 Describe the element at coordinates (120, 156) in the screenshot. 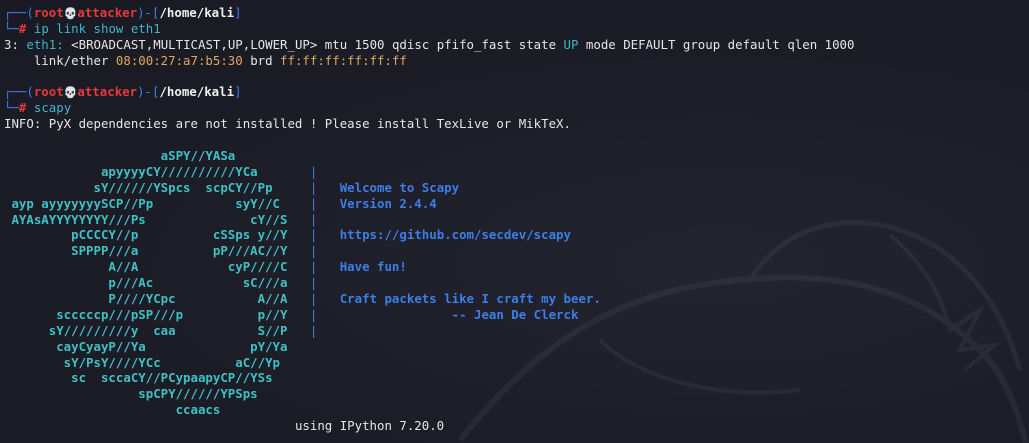

I see `banner-art-line: aSPY//YASa` at that location.